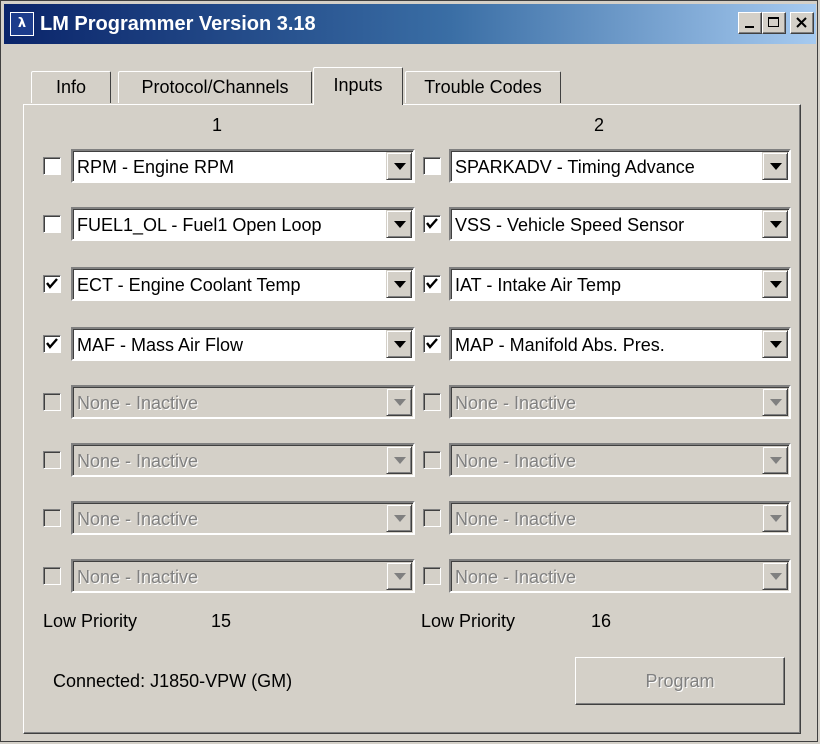 The image size is (820, 744). I want to click on connection-status: Connected: J1850-VPW (GM), so click(173, 681).